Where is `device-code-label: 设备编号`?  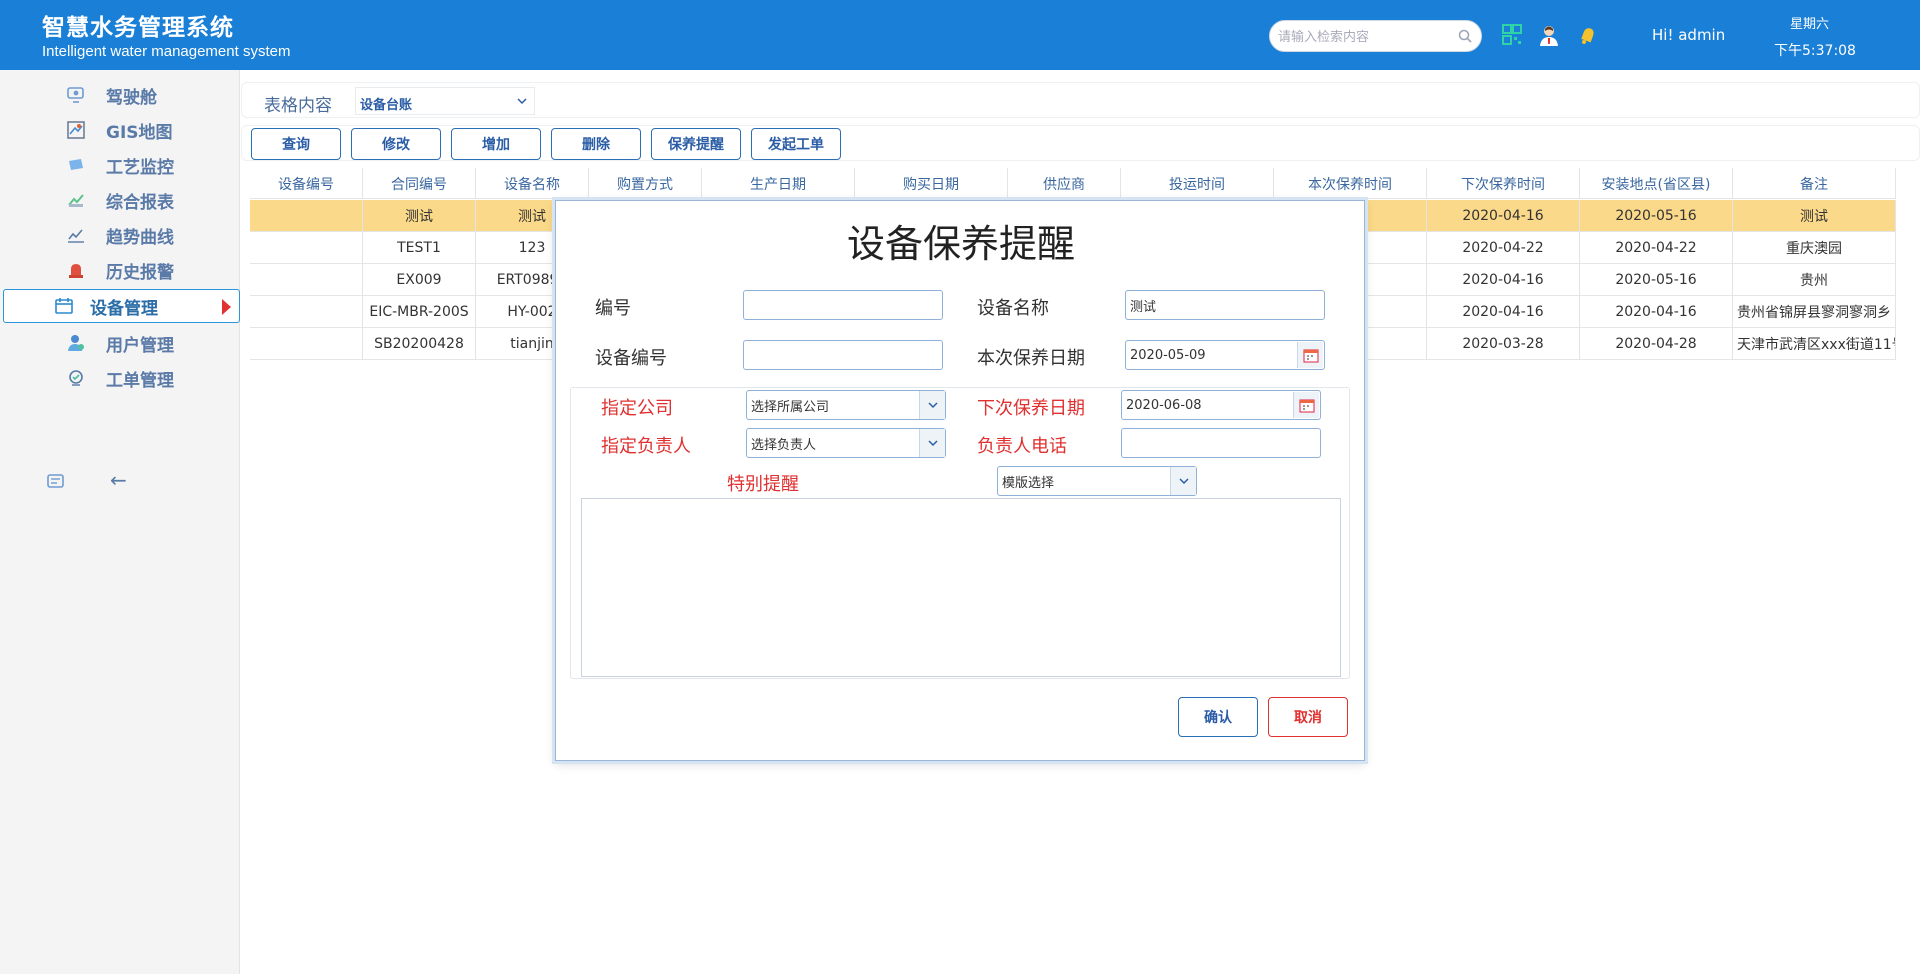 device-code-label: 设备编号 is located at coordinates (631, 358).